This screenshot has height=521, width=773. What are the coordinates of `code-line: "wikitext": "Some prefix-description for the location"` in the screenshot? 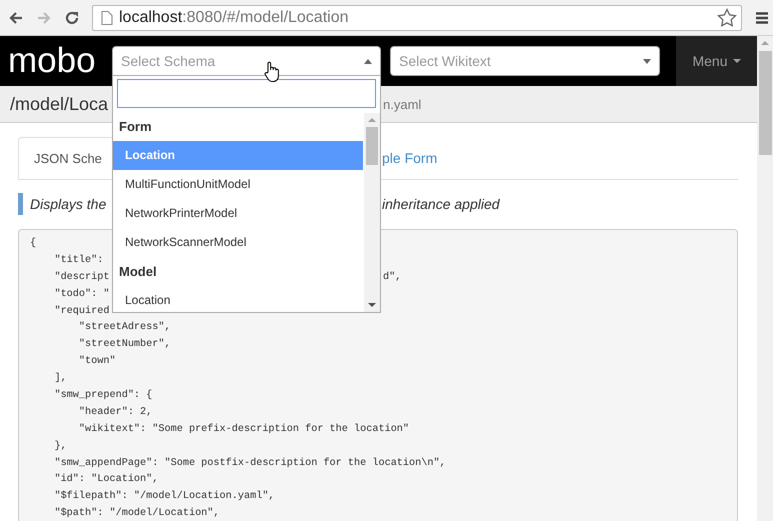 It's located at (244, 429).